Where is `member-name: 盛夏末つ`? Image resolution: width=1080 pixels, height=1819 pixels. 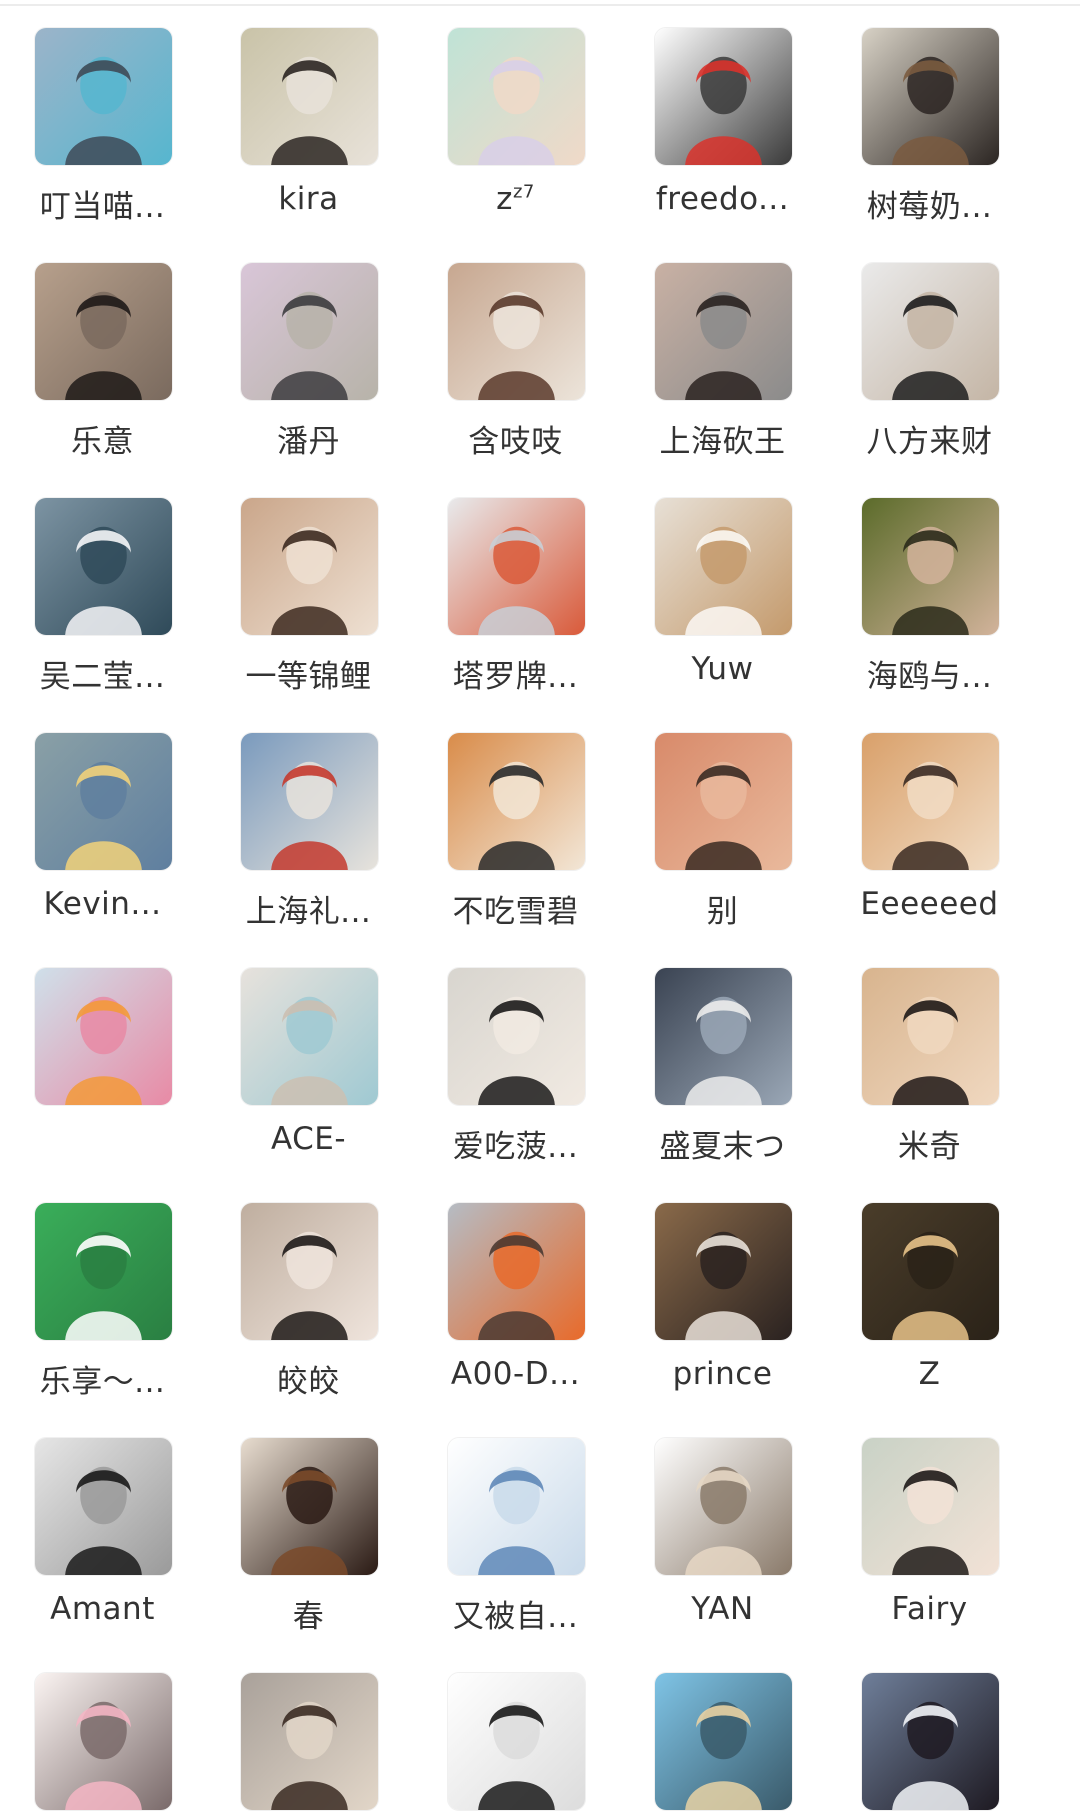
member-name: 盛夏末つ is located at coordinates (722, 1147).